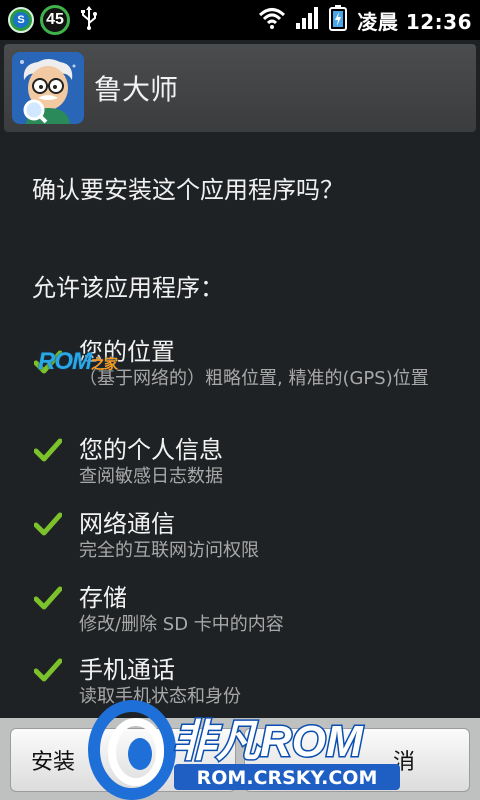 Image resolution: width=480 pixels, height=800 pixels. I want to click on app-header: 鲁大师, so click(240, 88).